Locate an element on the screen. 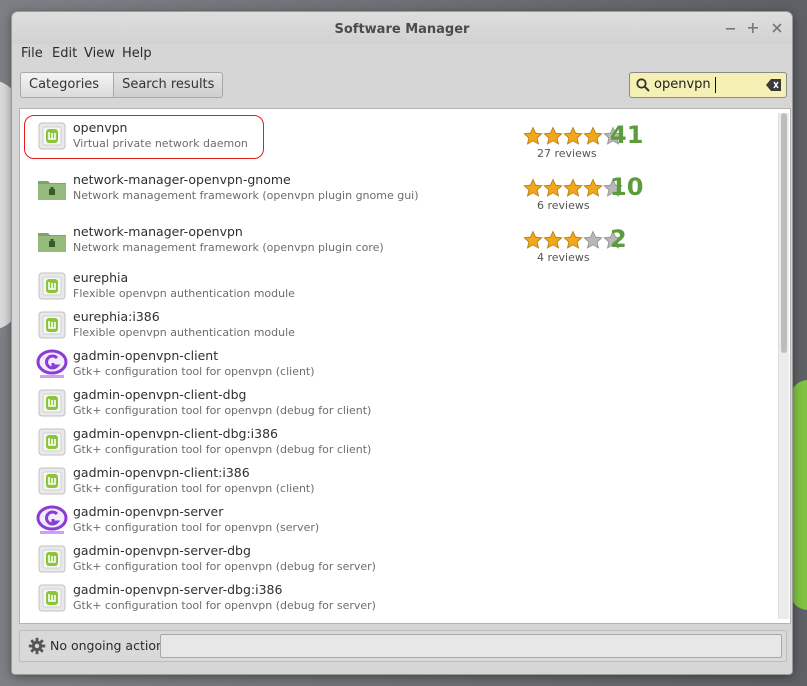  breadcrumb-categories: Categories is located at coordinates (67, 85).